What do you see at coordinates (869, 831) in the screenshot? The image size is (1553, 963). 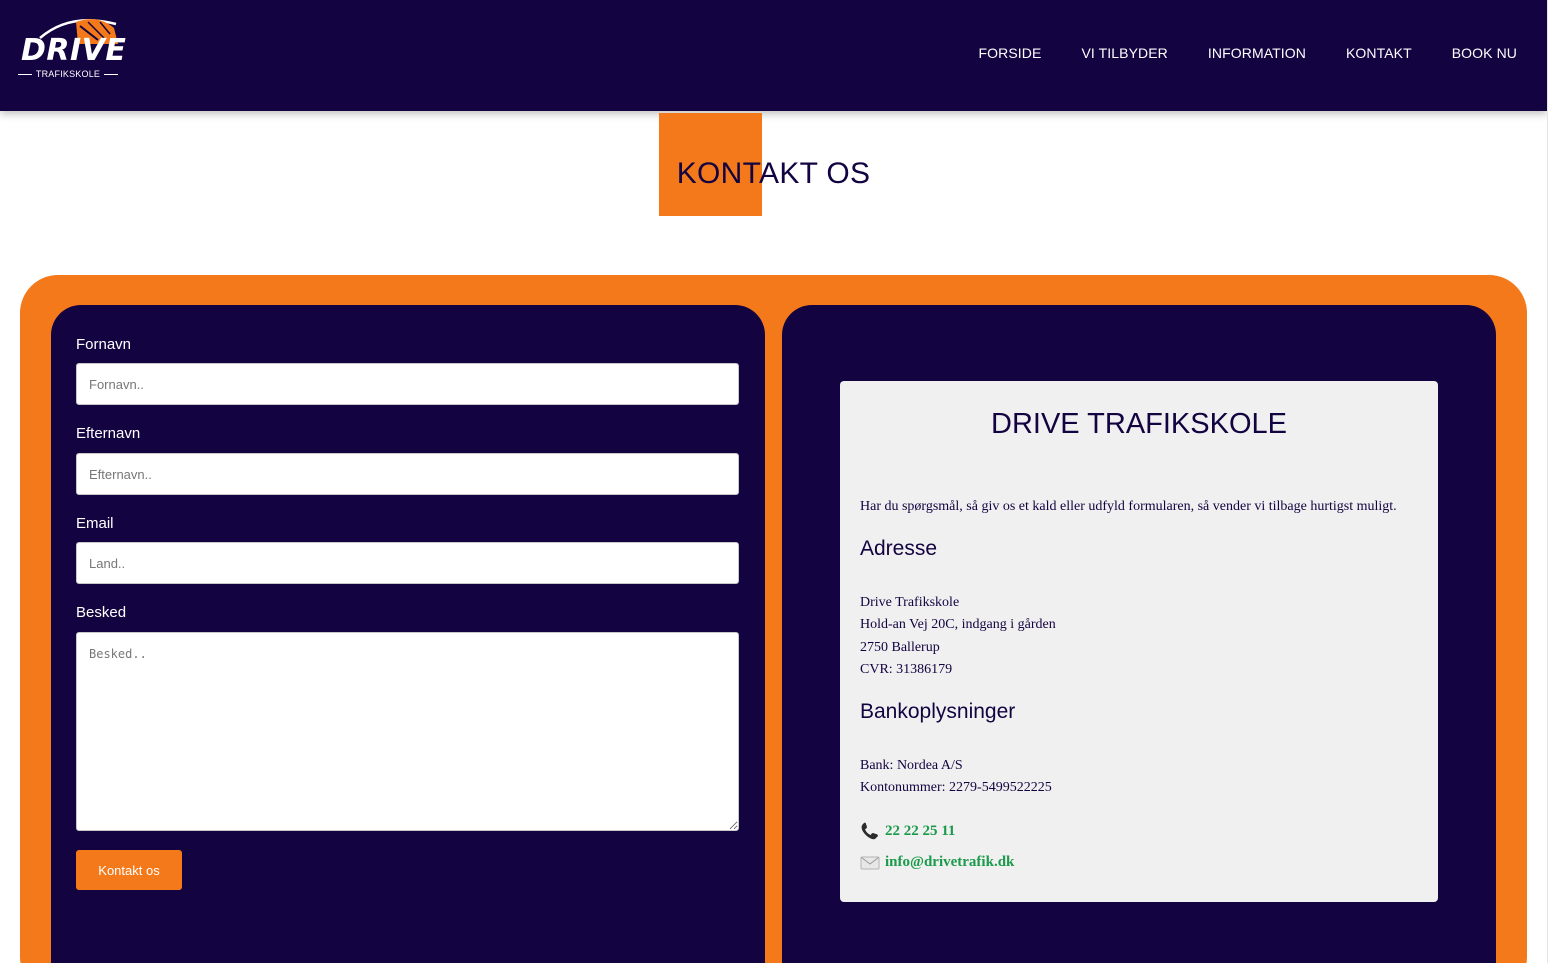 I see `phone-icon` at bounding box center [869, 831].